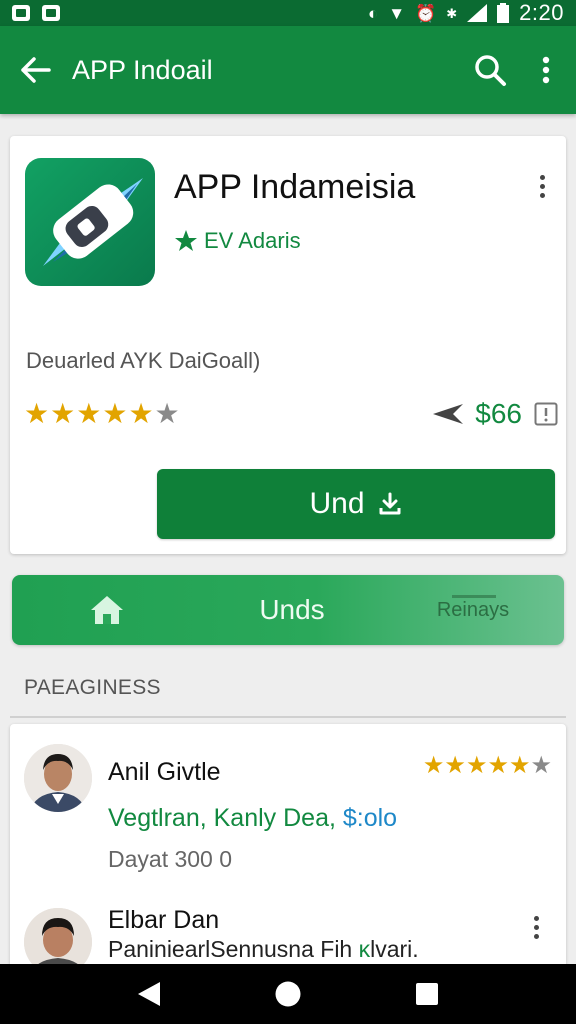 Image resolution: width=576 pixels, height=1024 pixels. I want to click on app-rating: ★ ★ ★ ★ ★ ★, so click(102, 414).